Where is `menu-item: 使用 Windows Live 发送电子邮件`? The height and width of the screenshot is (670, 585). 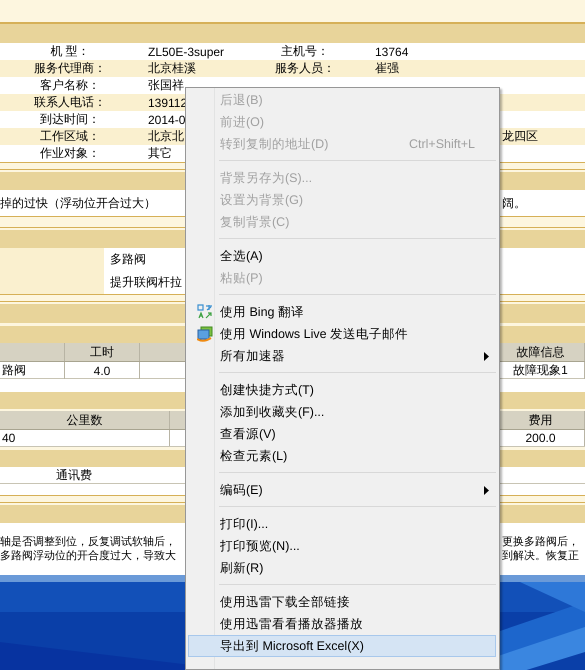 menu-item: 使用 Windows Live 发送电子邮件 is located at coordinates (342, 334).